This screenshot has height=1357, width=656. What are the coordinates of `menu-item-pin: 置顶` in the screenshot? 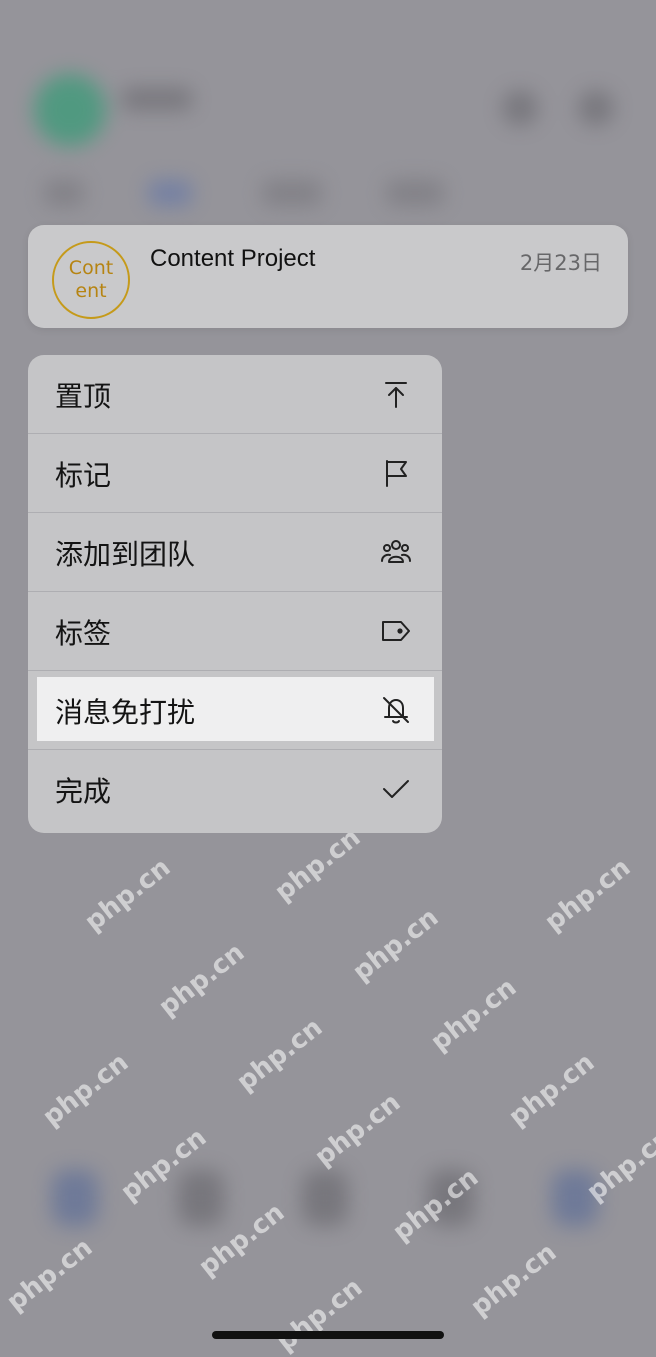 It's located at (235, 394).